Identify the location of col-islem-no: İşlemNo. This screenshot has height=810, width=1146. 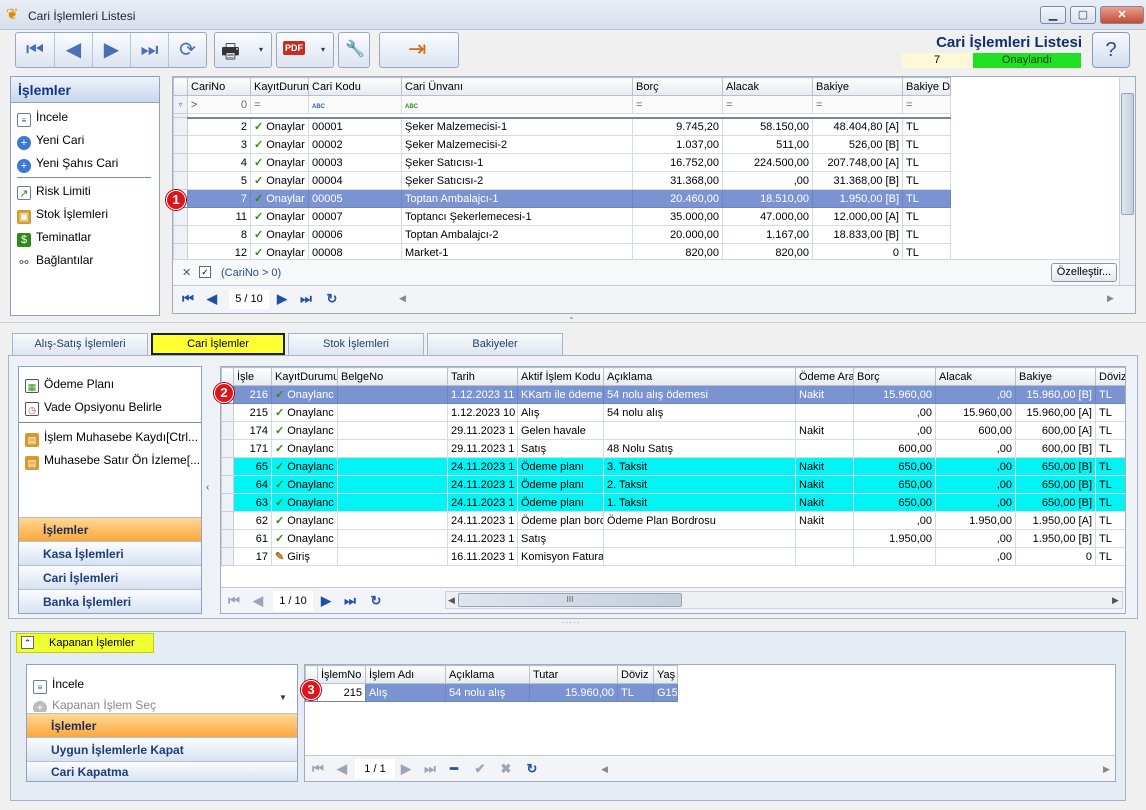
(341, 674).